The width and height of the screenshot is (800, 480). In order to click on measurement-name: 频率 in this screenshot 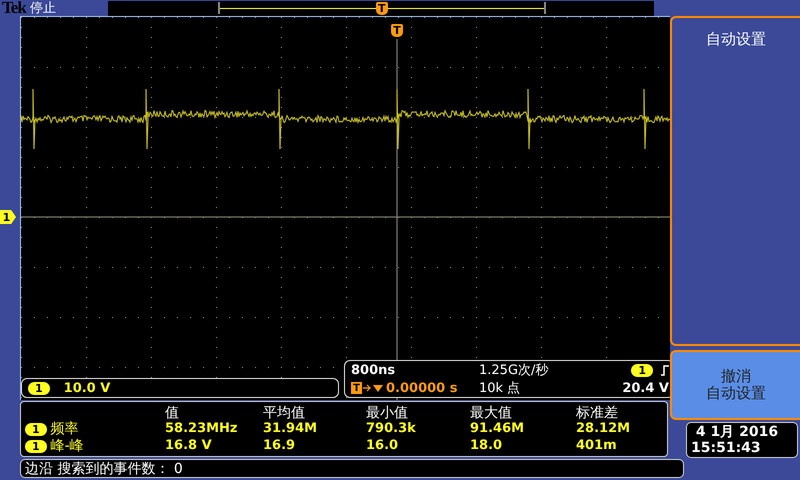, I will do `click(64, 429)`.